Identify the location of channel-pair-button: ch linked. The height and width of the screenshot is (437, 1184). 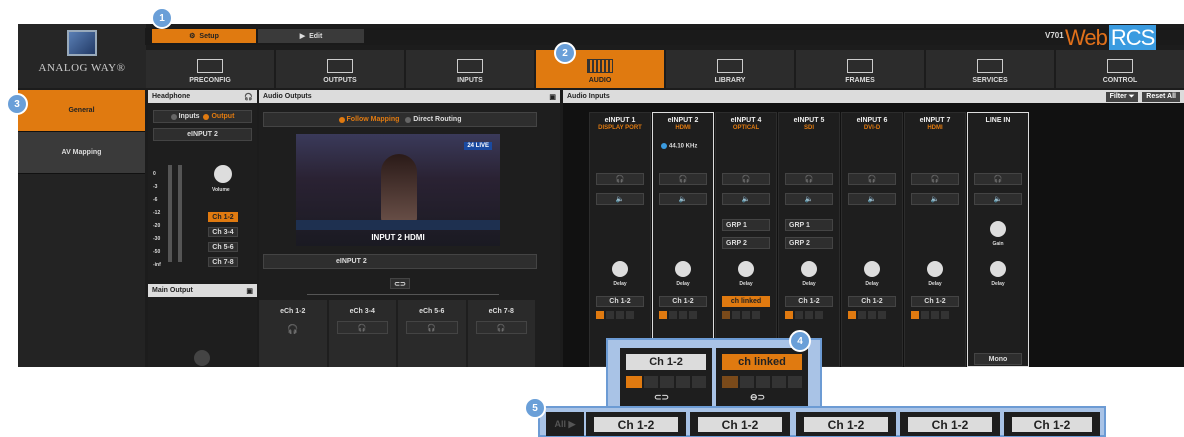
(746, 301).